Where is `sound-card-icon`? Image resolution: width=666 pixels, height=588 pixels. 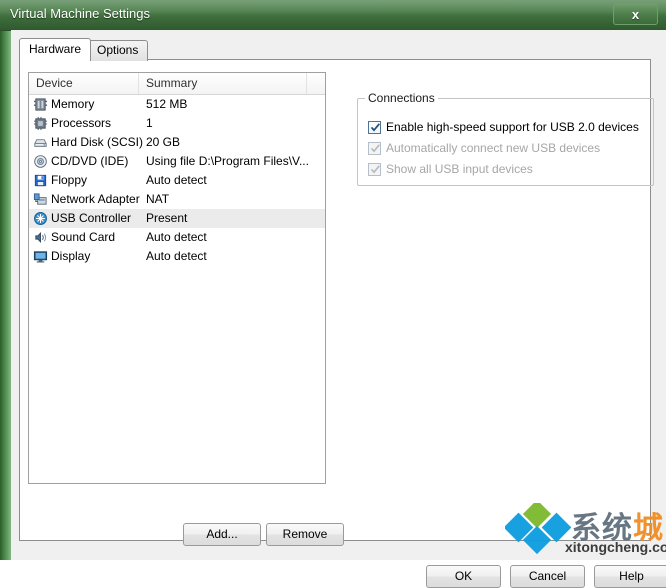
sound-card-icon is located at coordinates (40, 237).